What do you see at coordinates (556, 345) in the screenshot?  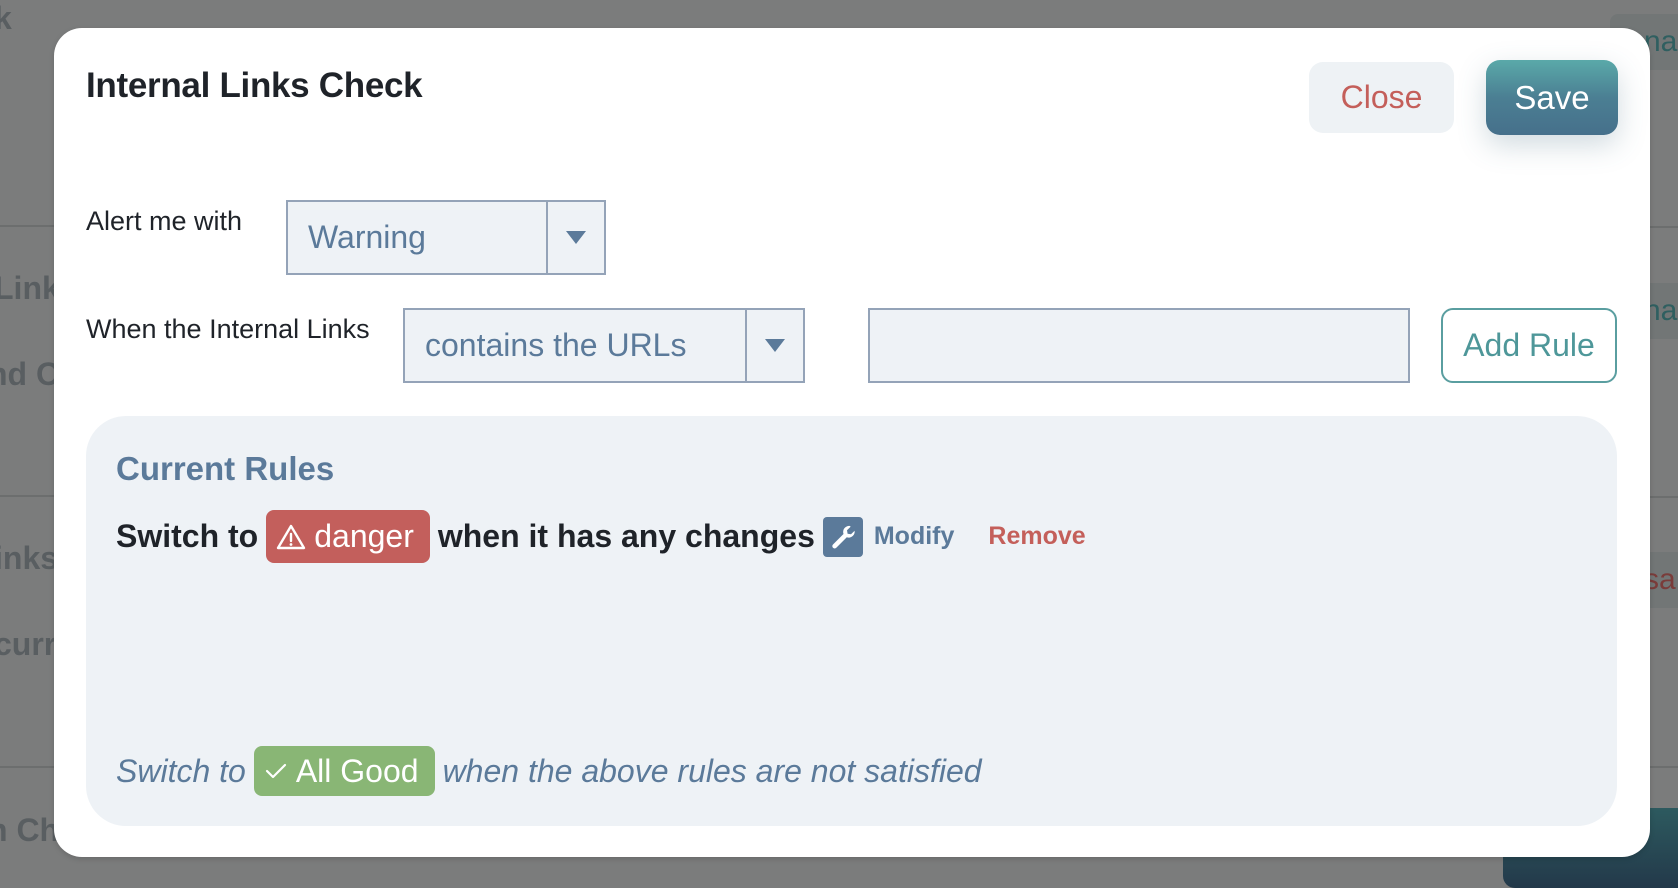 I see `condition-value: contains the URLs` at bounding box center [556, 345].